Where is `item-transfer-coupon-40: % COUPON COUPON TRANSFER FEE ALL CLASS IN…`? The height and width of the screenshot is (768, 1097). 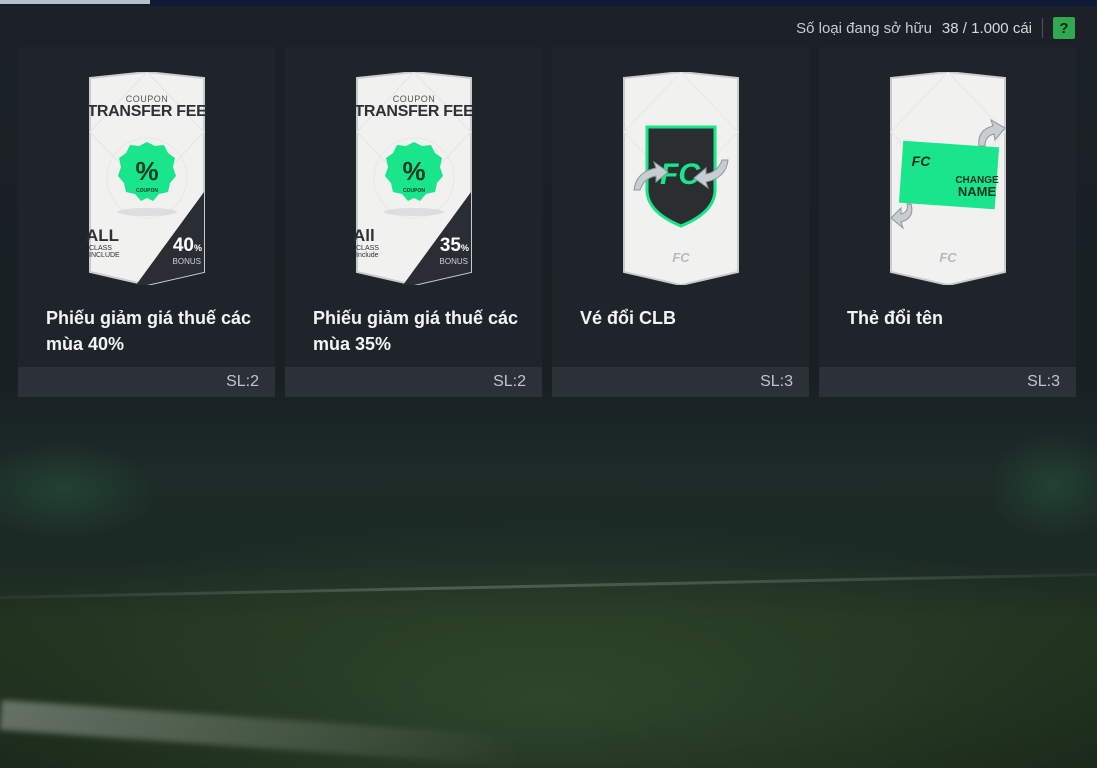 item-transfer-coupon-40: % COUPON COUPON TRANSFER FEE ALL CLASS IN… is located at coordinates (146, 222).